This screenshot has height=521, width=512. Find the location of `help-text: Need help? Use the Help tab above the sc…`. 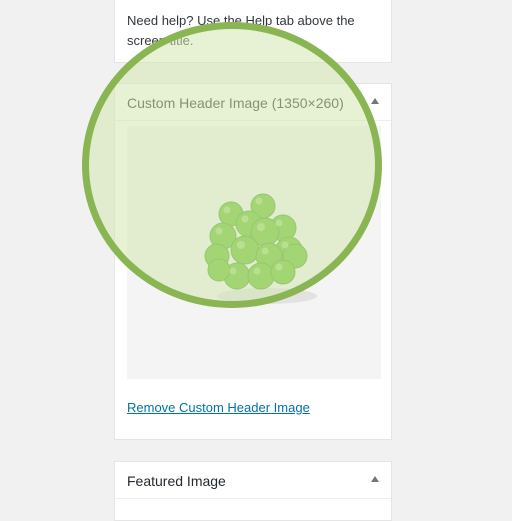

help-text: Need help? Use the Help tab above the sc… is located at coordinates (241, 30).